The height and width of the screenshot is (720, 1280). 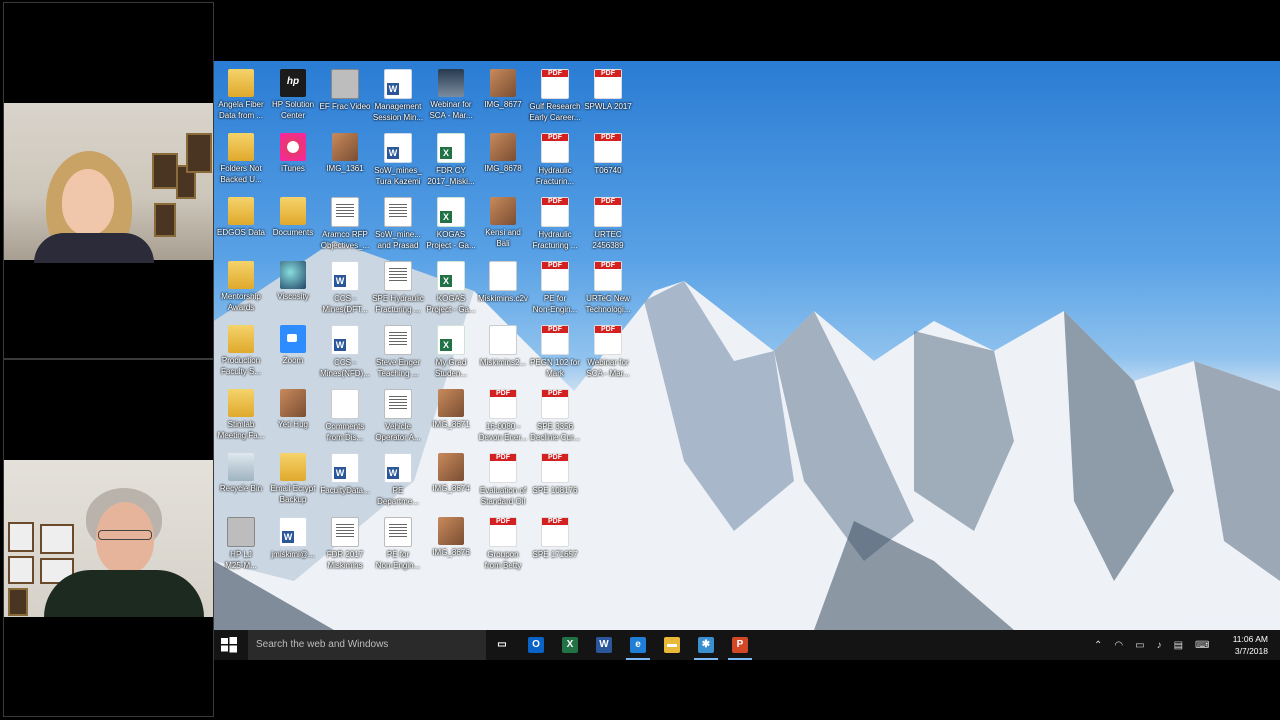 What do you see at coordinates (241, 480) in the screenshot?
I see `desktop-icon: Recycle Bin` at bounding box center [241, 480].